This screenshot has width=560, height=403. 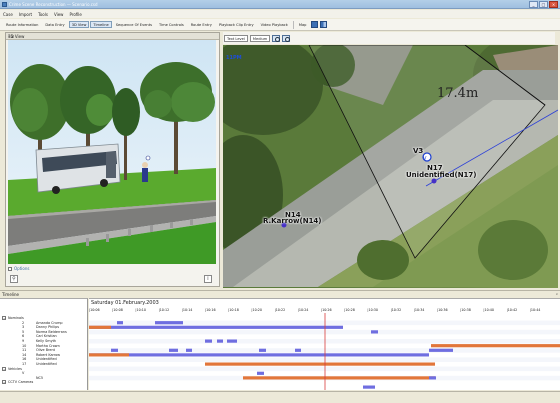 I want to click on timeline-entity-row: V, so click(x=44, y=373).